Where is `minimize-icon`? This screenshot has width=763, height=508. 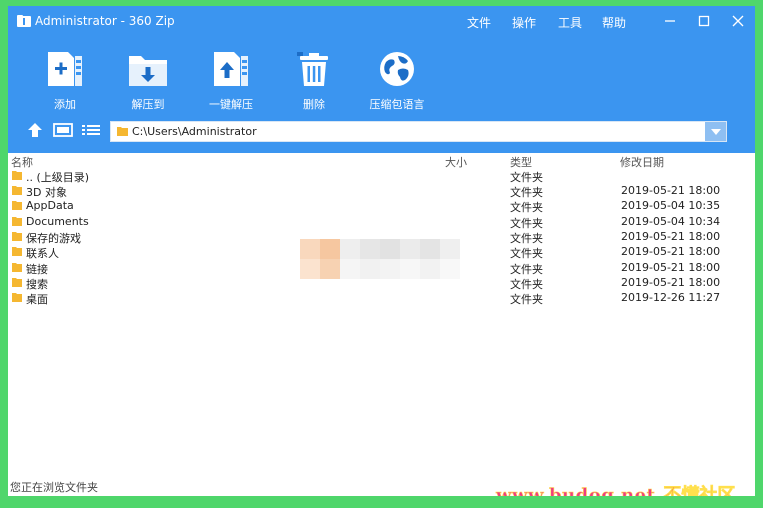
minimize-icon is located at coordinates (670, 21).